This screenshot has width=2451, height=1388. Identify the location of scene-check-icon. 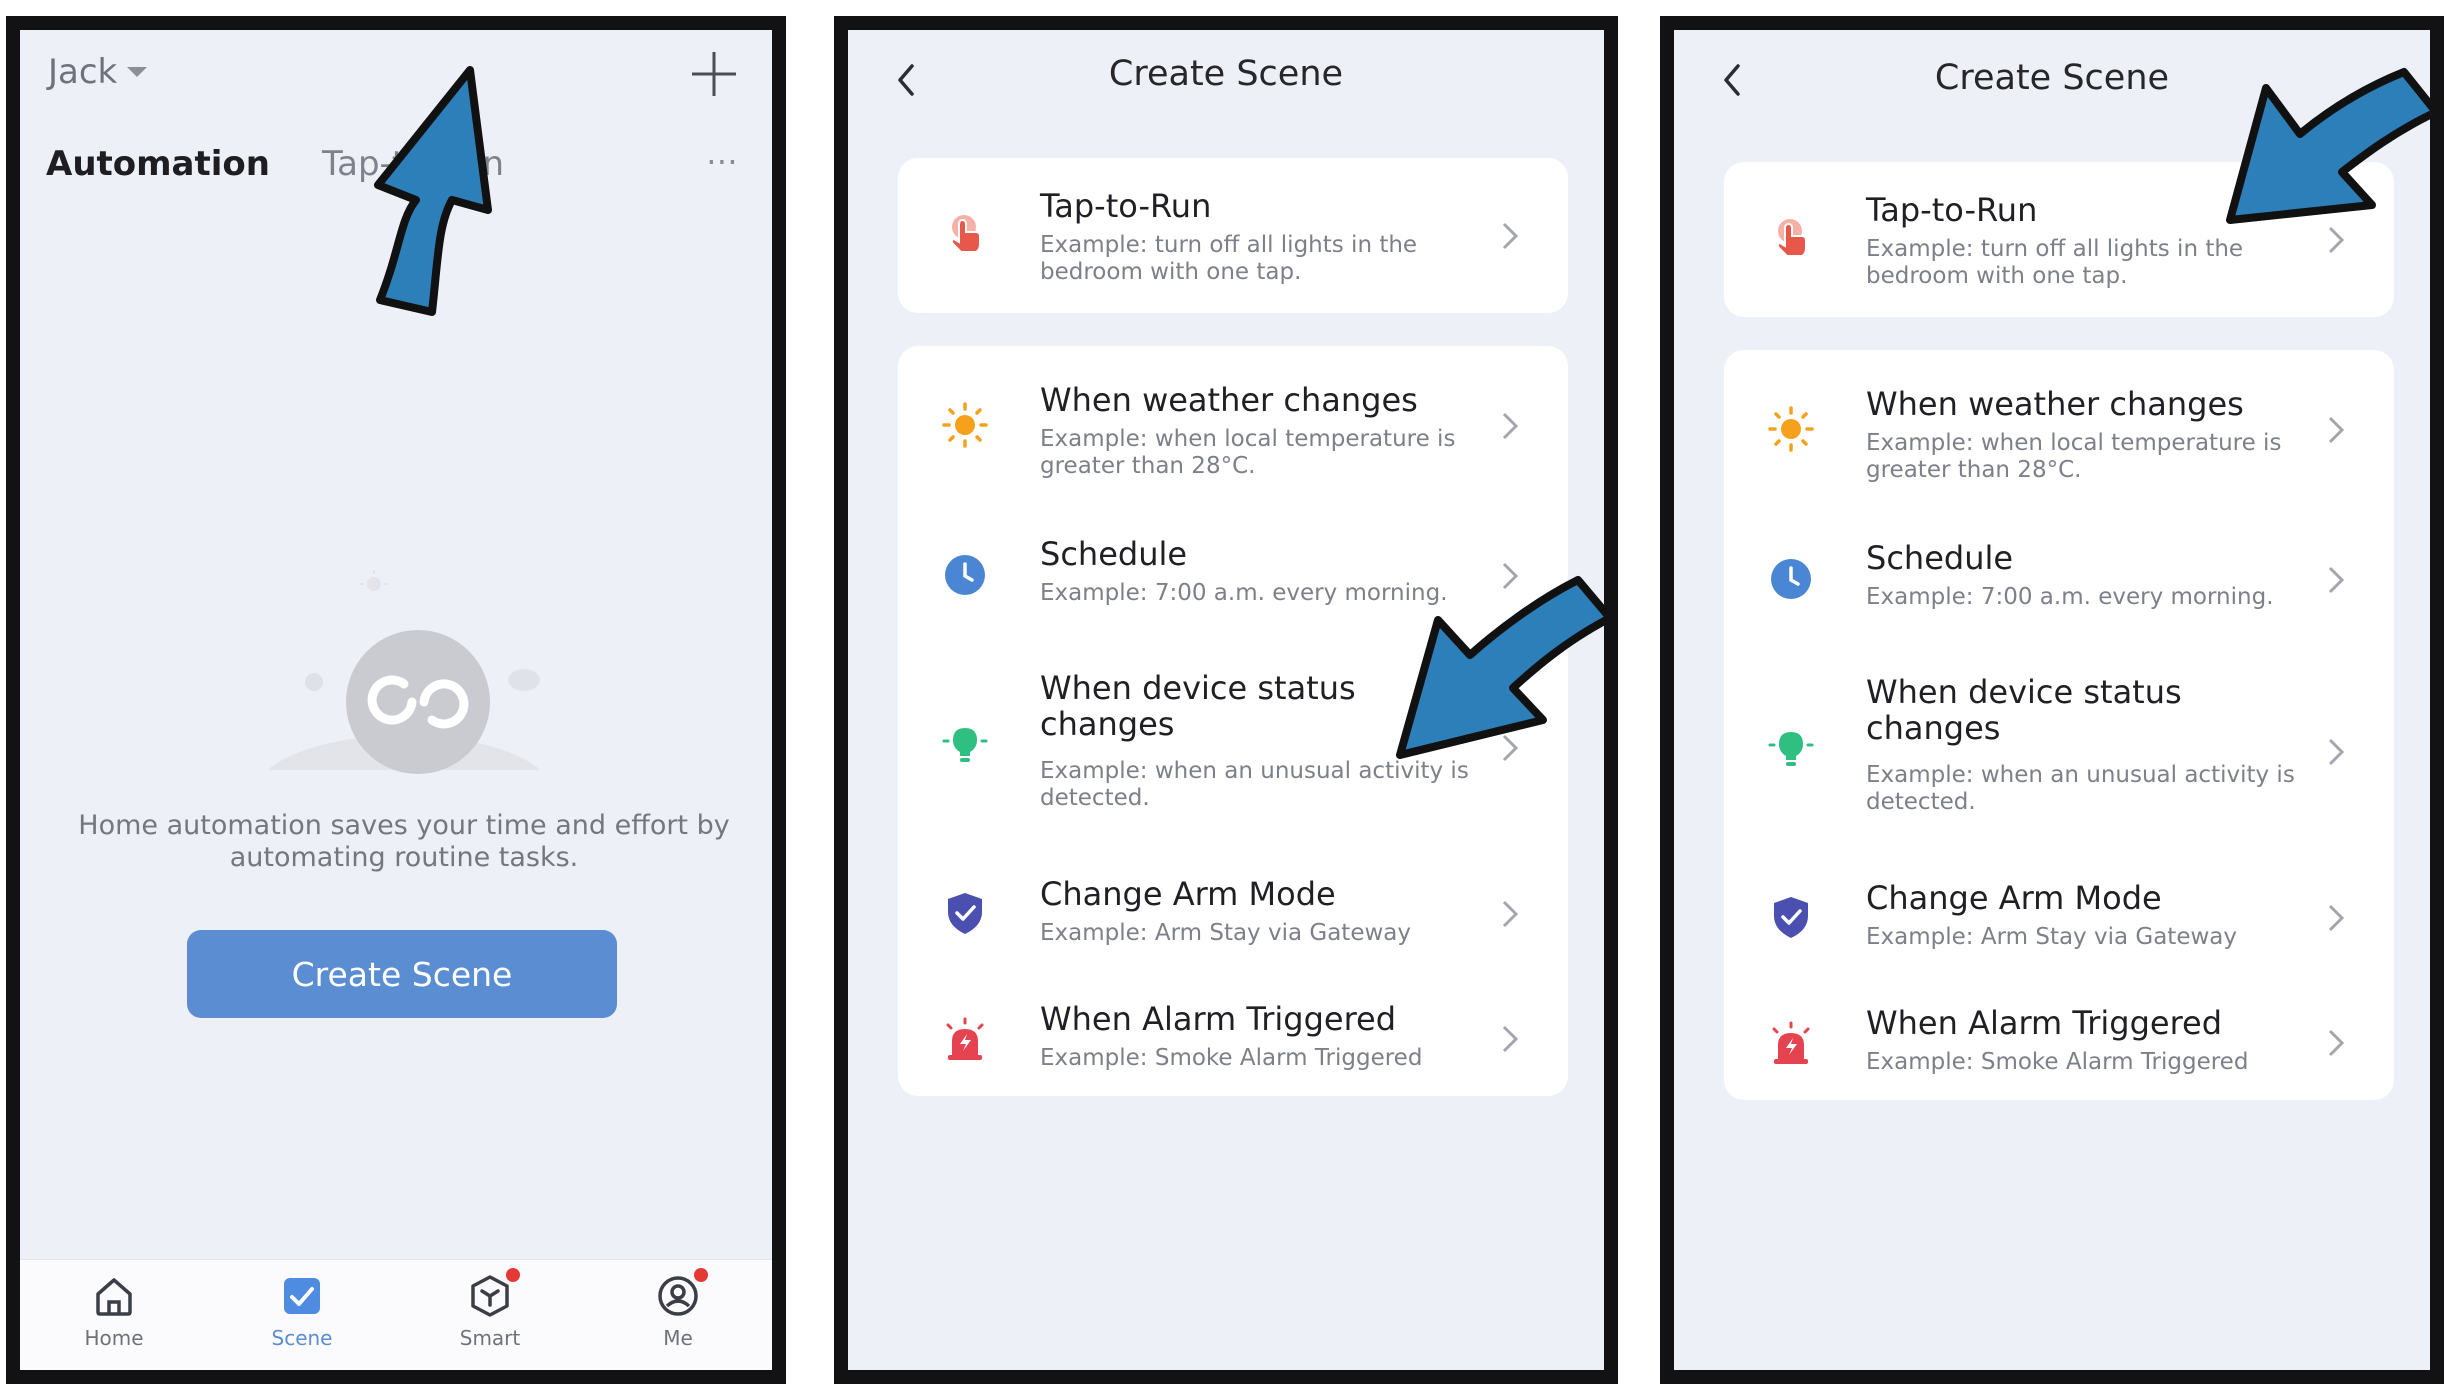
(302, 1296).